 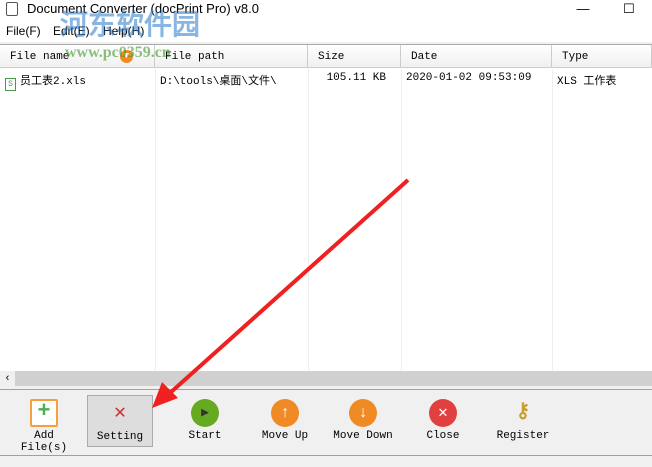 I want to click on label: Setting, so click(x=120, y=437).